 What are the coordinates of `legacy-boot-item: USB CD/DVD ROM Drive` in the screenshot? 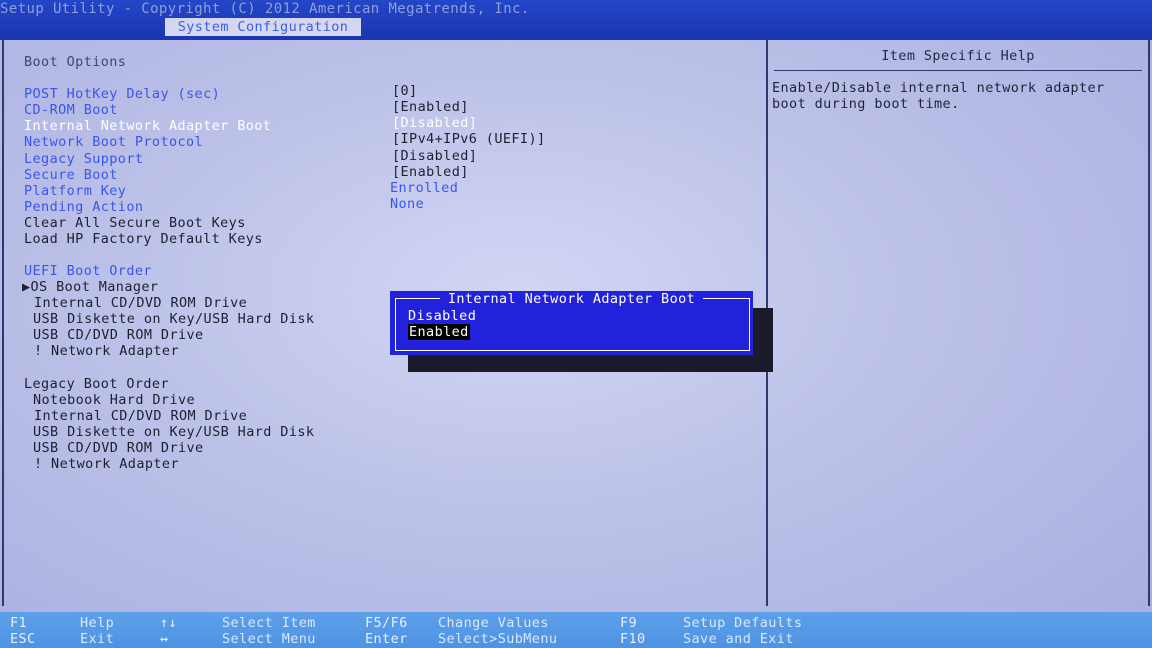 It's located at (118, 448).